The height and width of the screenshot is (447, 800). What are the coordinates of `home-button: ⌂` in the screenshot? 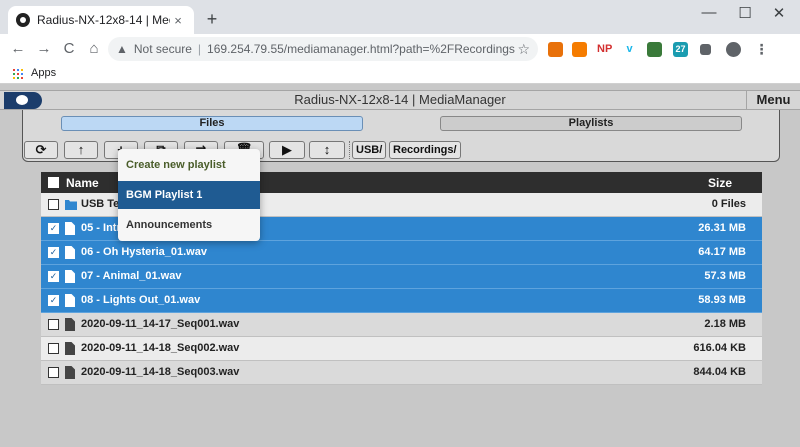 It's located at (94, 49).